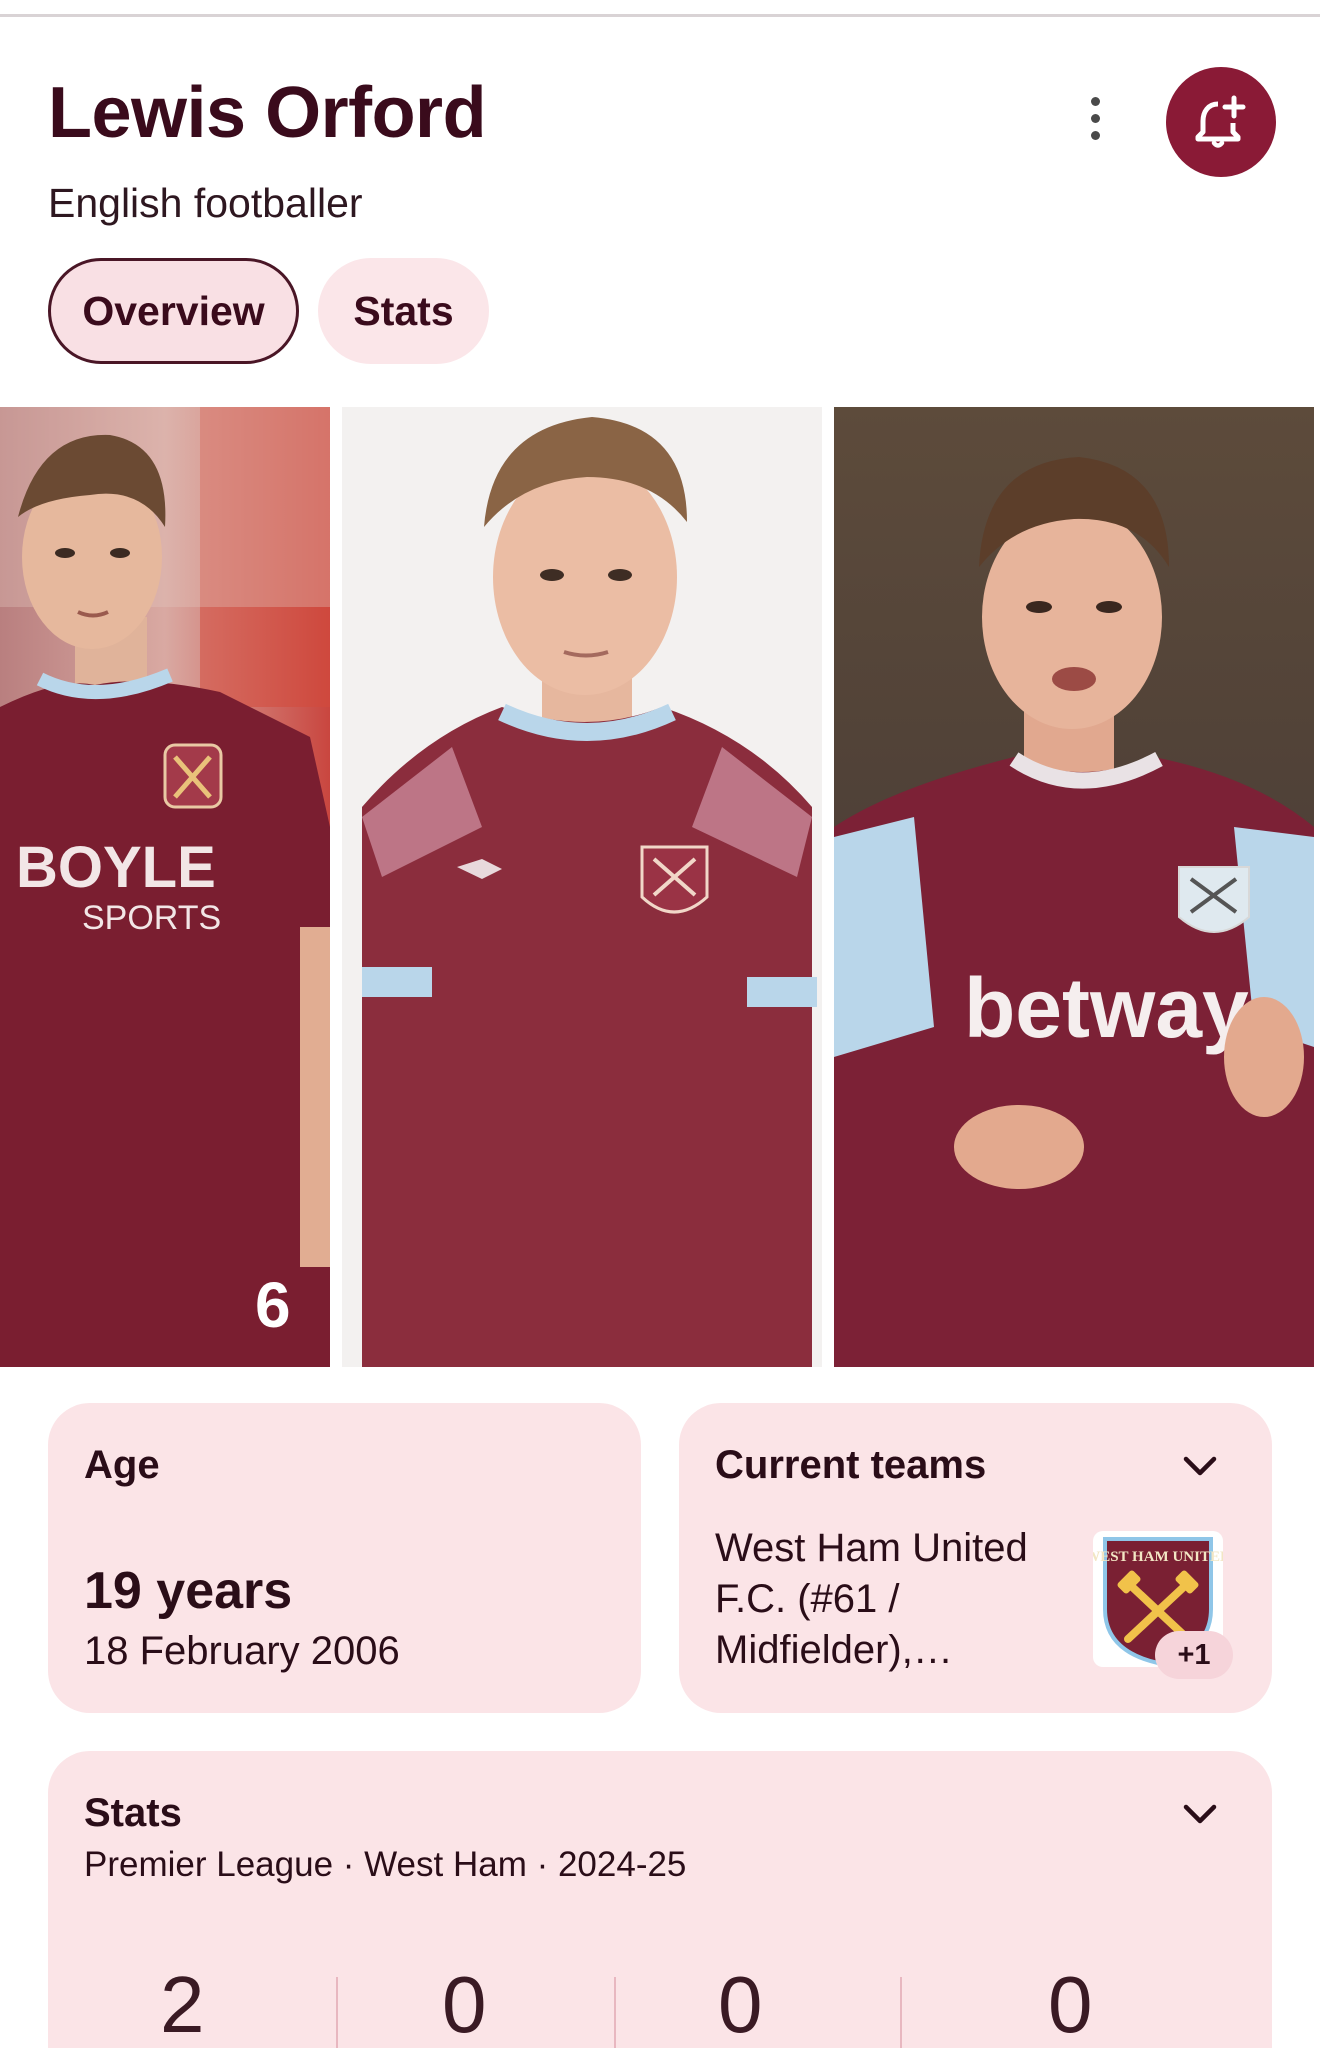  What do you see at coordinates (385, 1864) in the screenshot?
I see `stats-subtitle: Premier League · West Ham · 2024-25` at bounding box center [385, 1864].